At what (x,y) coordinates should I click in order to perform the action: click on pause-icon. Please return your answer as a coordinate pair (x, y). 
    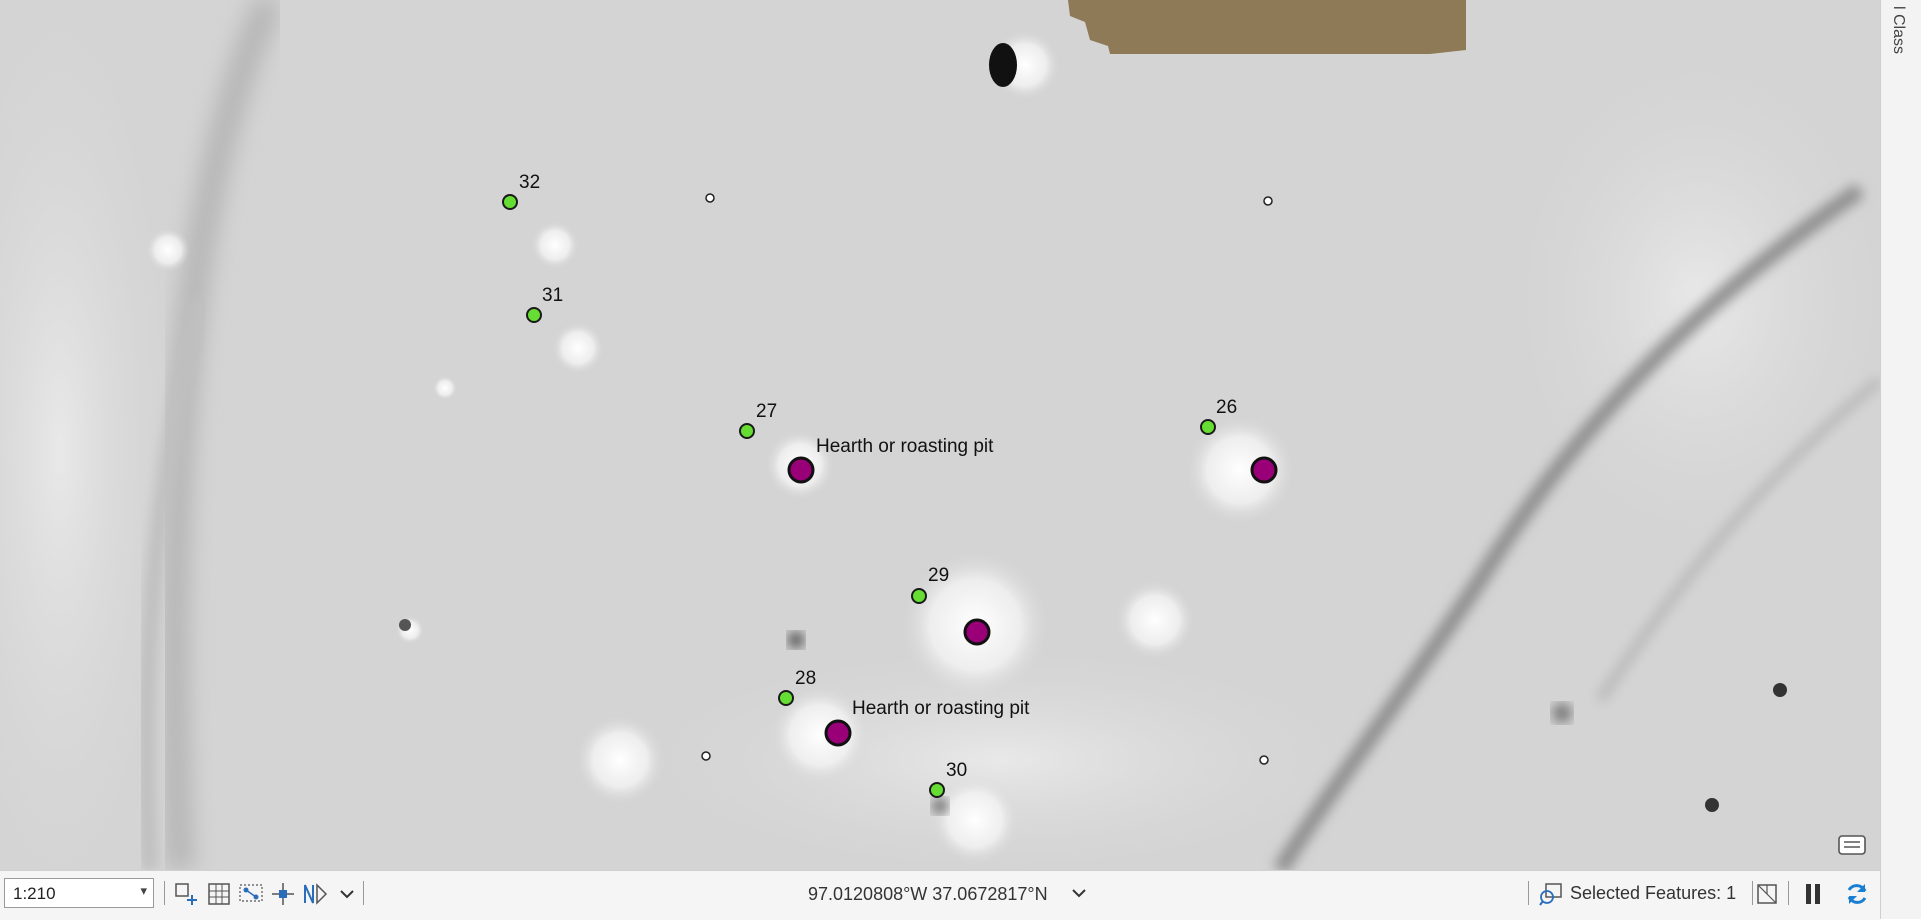
    Looking at the image, I should click on (1813, 894).